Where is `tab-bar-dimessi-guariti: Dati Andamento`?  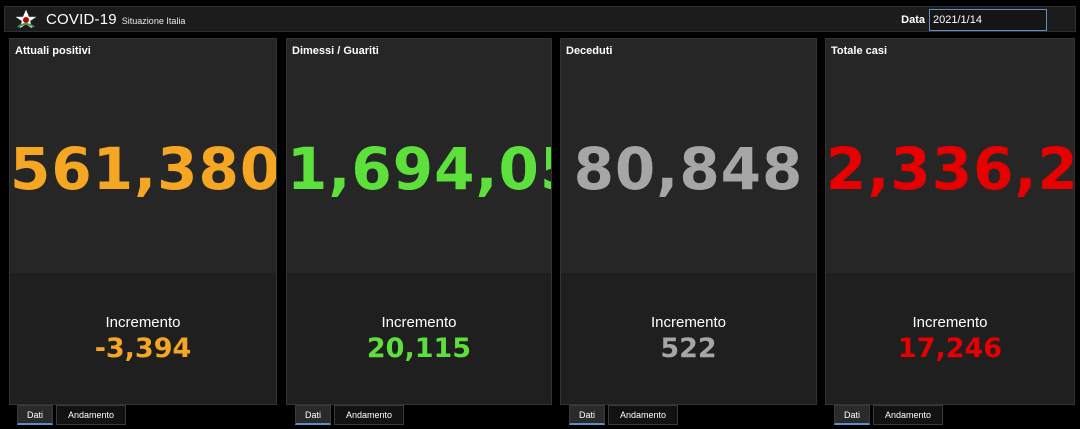 tab-bar-dimessi-guariti: Dati Andamento is located at coordinates (349, 415).